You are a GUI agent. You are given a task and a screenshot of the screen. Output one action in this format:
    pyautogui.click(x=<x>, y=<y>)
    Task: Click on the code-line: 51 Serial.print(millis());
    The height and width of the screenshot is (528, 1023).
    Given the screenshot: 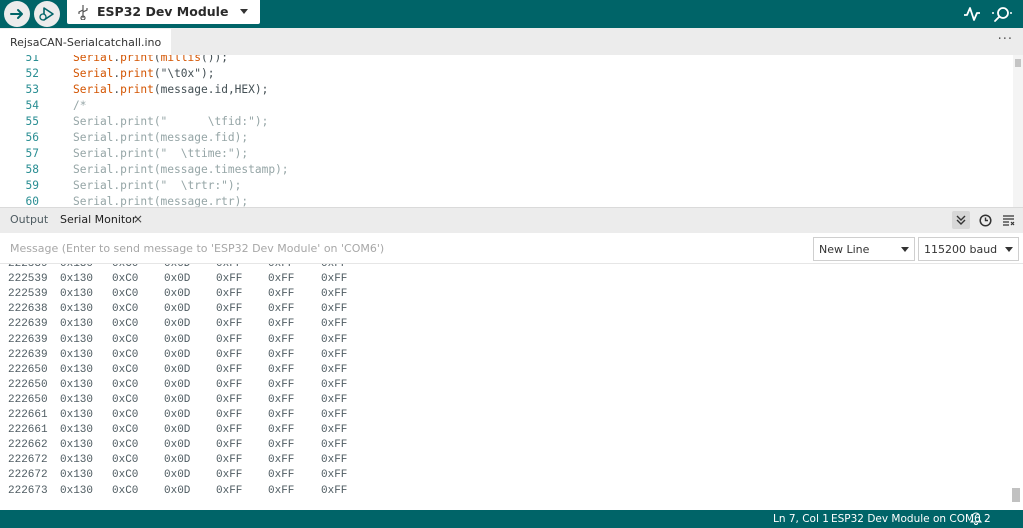 What is the action you would take?
    pyautogui.click(x=505, y=60)
    